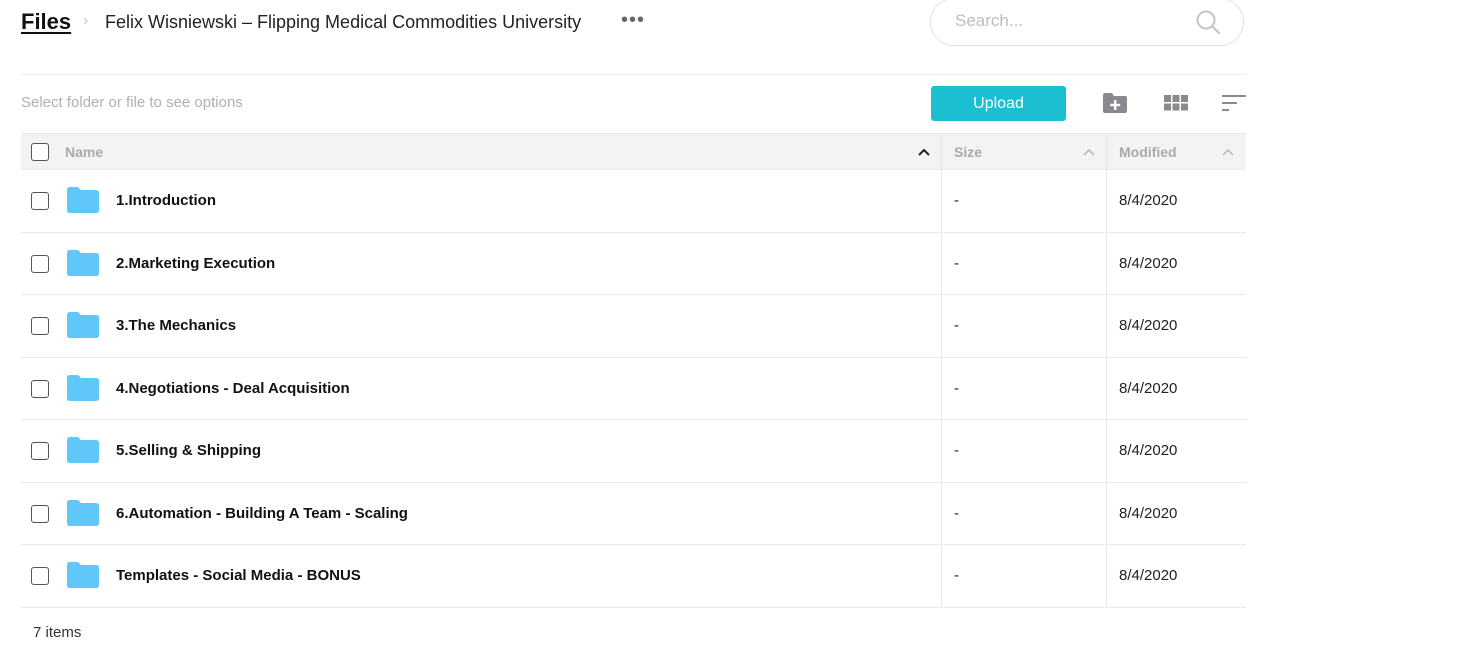  What do you see at coordinates (166, 200) in the screenshot?
I see `file-name: 1.Introduction` at bounding box center [166, 200].